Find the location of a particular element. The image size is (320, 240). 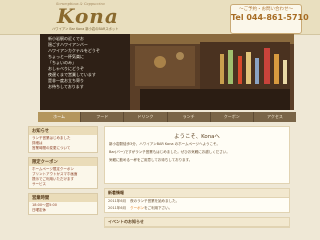

sidebar-hours-body: 18:00〜翌5:00 日曜定休 is located at coordinates (63, 208).